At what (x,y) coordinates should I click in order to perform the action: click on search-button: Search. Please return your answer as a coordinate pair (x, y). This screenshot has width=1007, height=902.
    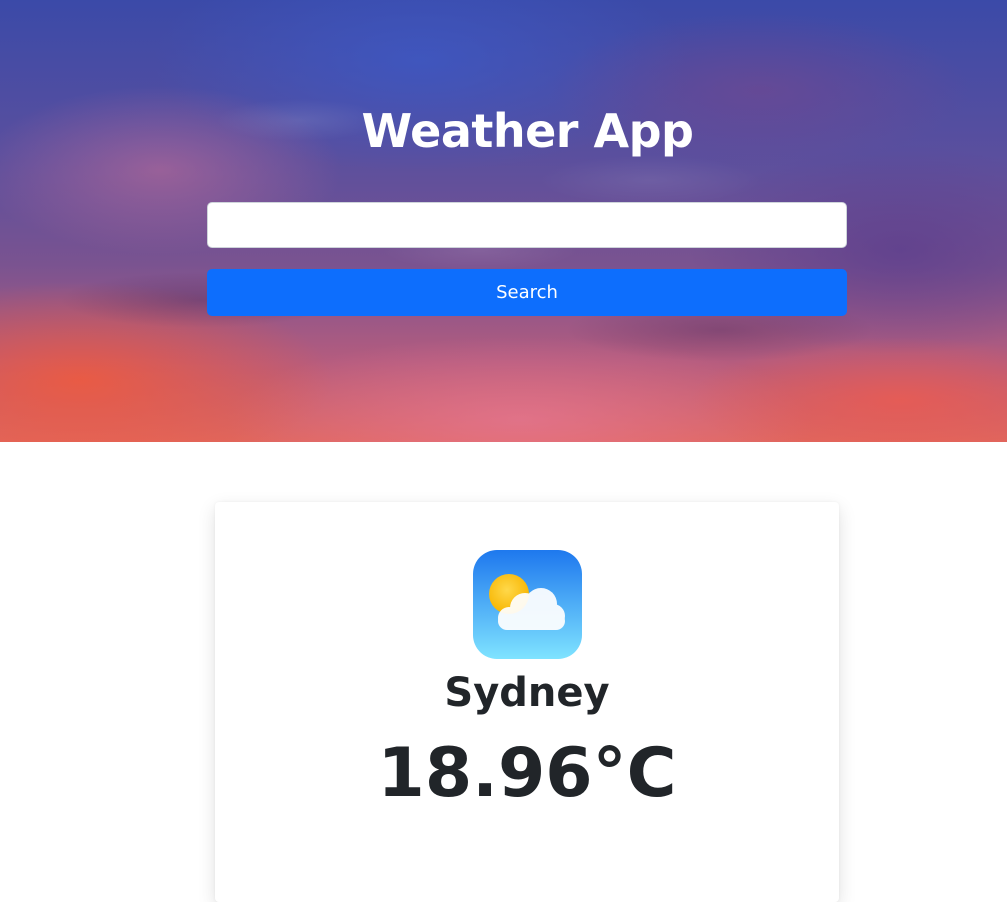
    Looking at the image, I should click on (527, 292).